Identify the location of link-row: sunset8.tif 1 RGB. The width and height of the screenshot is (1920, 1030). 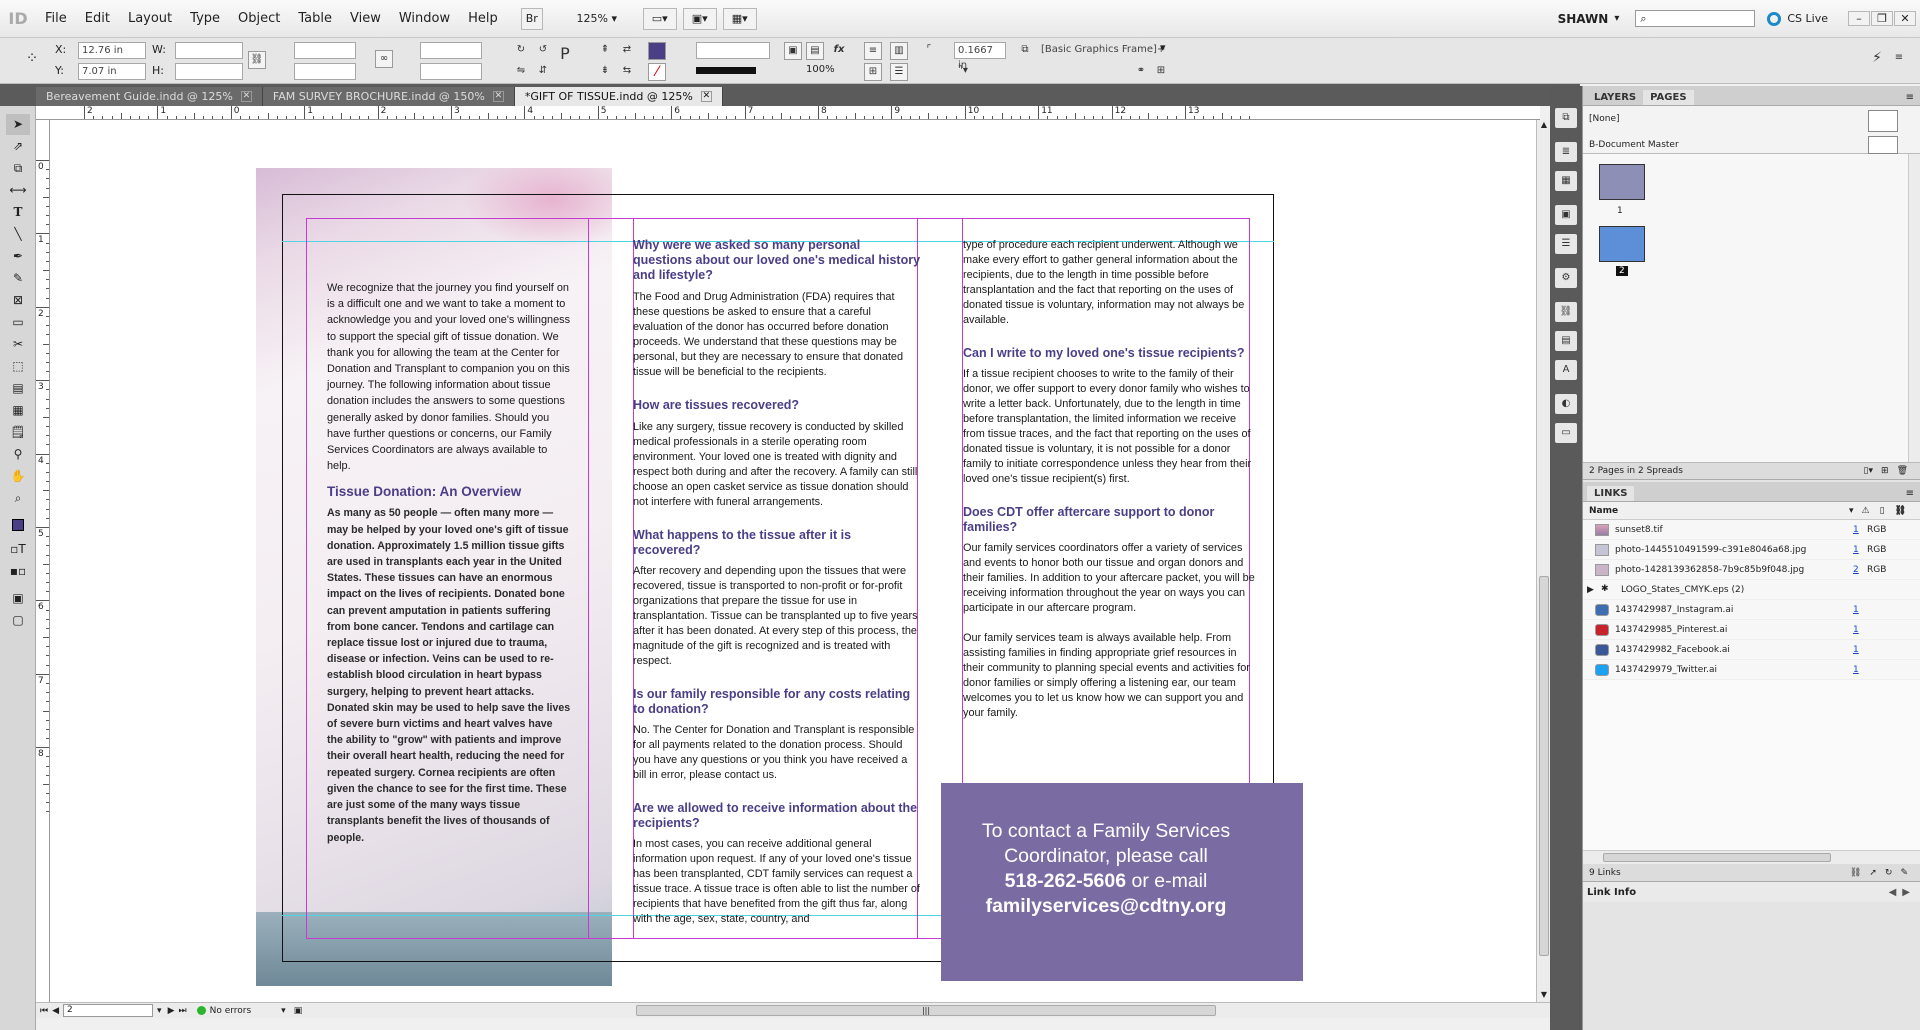
(1751, 530).